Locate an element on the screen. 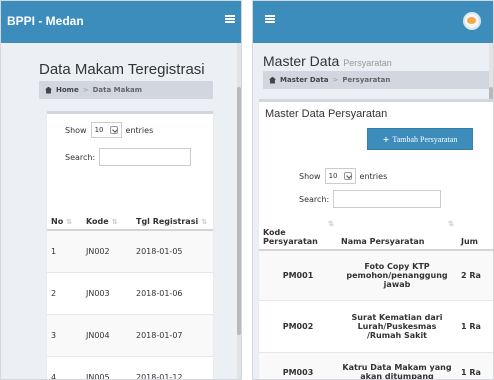  table-row: 3 JN004 2018-01-07 is located at coordinates (130, 334).